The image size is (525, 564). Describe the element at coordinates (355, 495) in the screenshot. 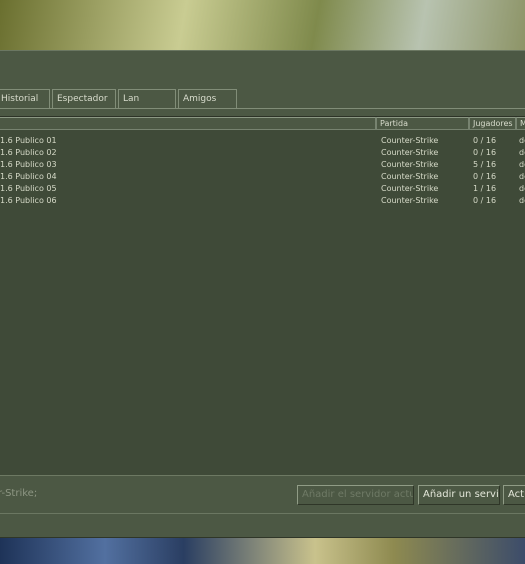

I see `add-current-server-button: Añadir el servidor actua` at that location.